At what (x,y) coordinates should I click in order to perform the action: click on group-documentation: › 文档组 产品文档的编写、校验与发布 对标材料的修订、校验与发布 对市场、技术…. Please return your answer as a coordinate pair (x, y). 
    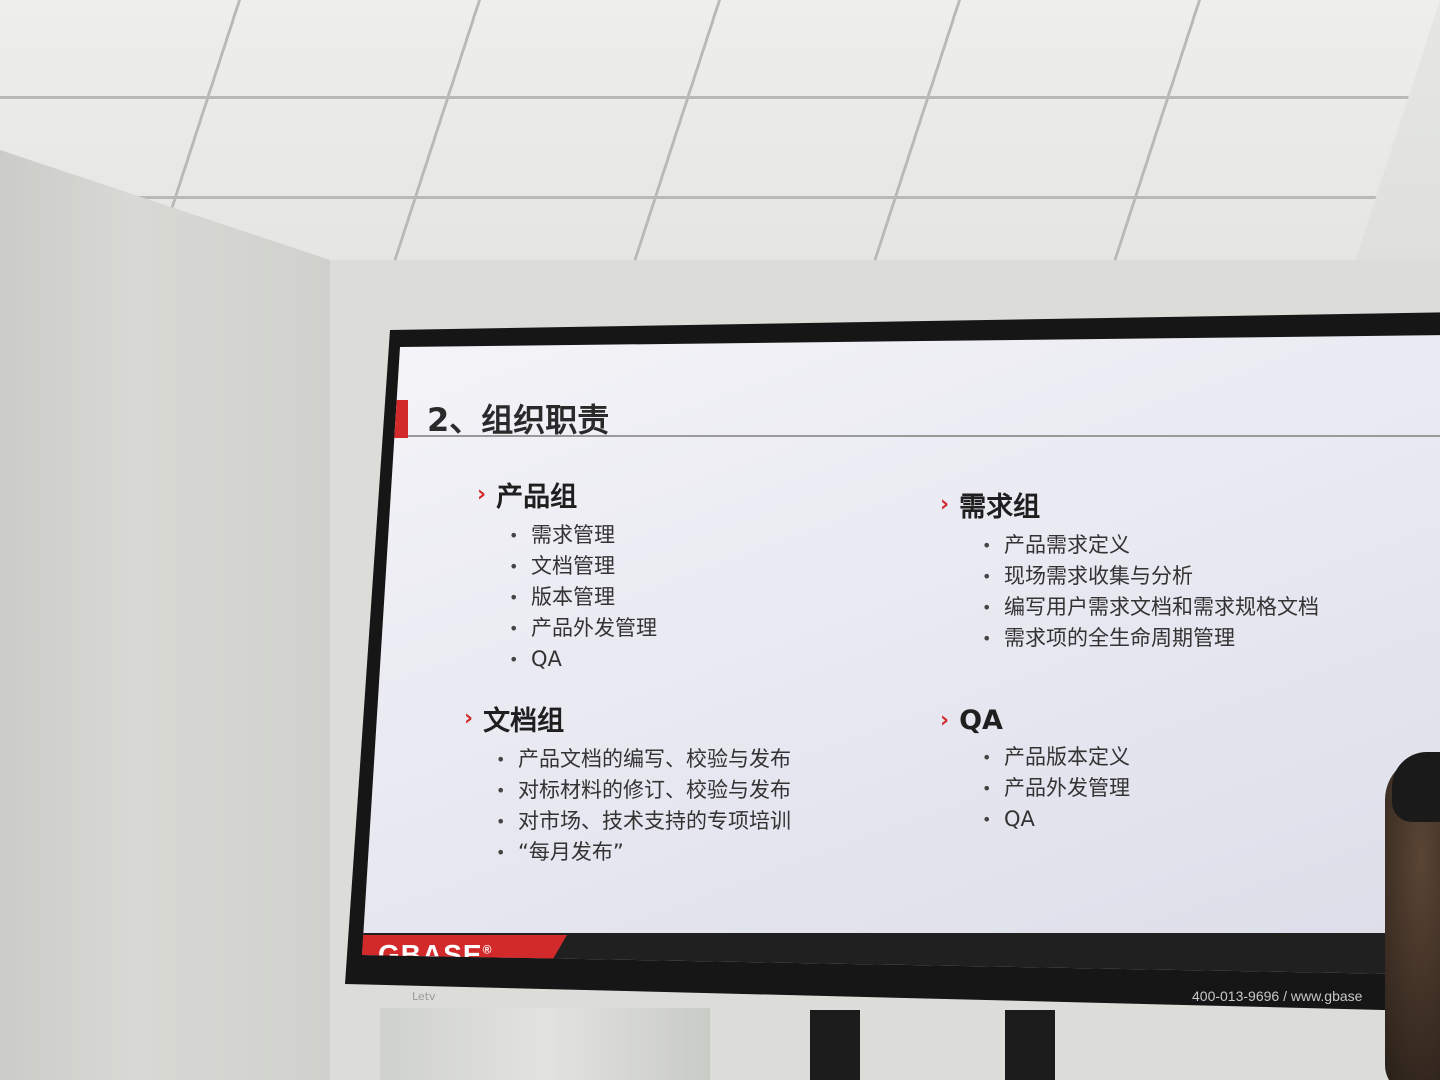
    Looking at the image, I should click on (627, 783).